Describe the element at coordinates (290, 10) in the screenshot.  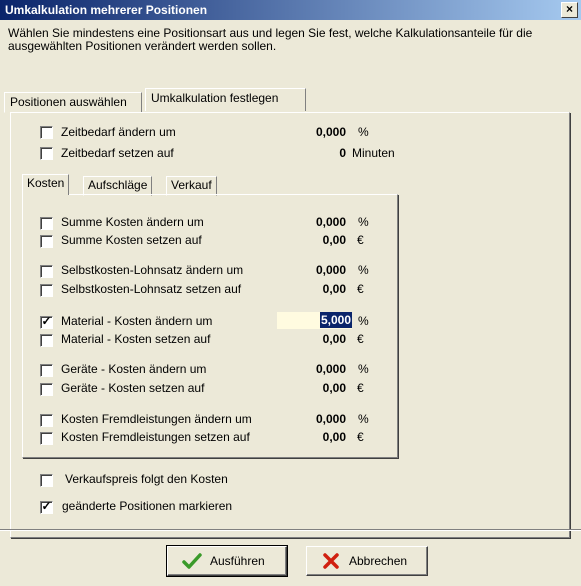
I see `title-bar: Umkalkulation mehrerer Positionen ×` at that location.